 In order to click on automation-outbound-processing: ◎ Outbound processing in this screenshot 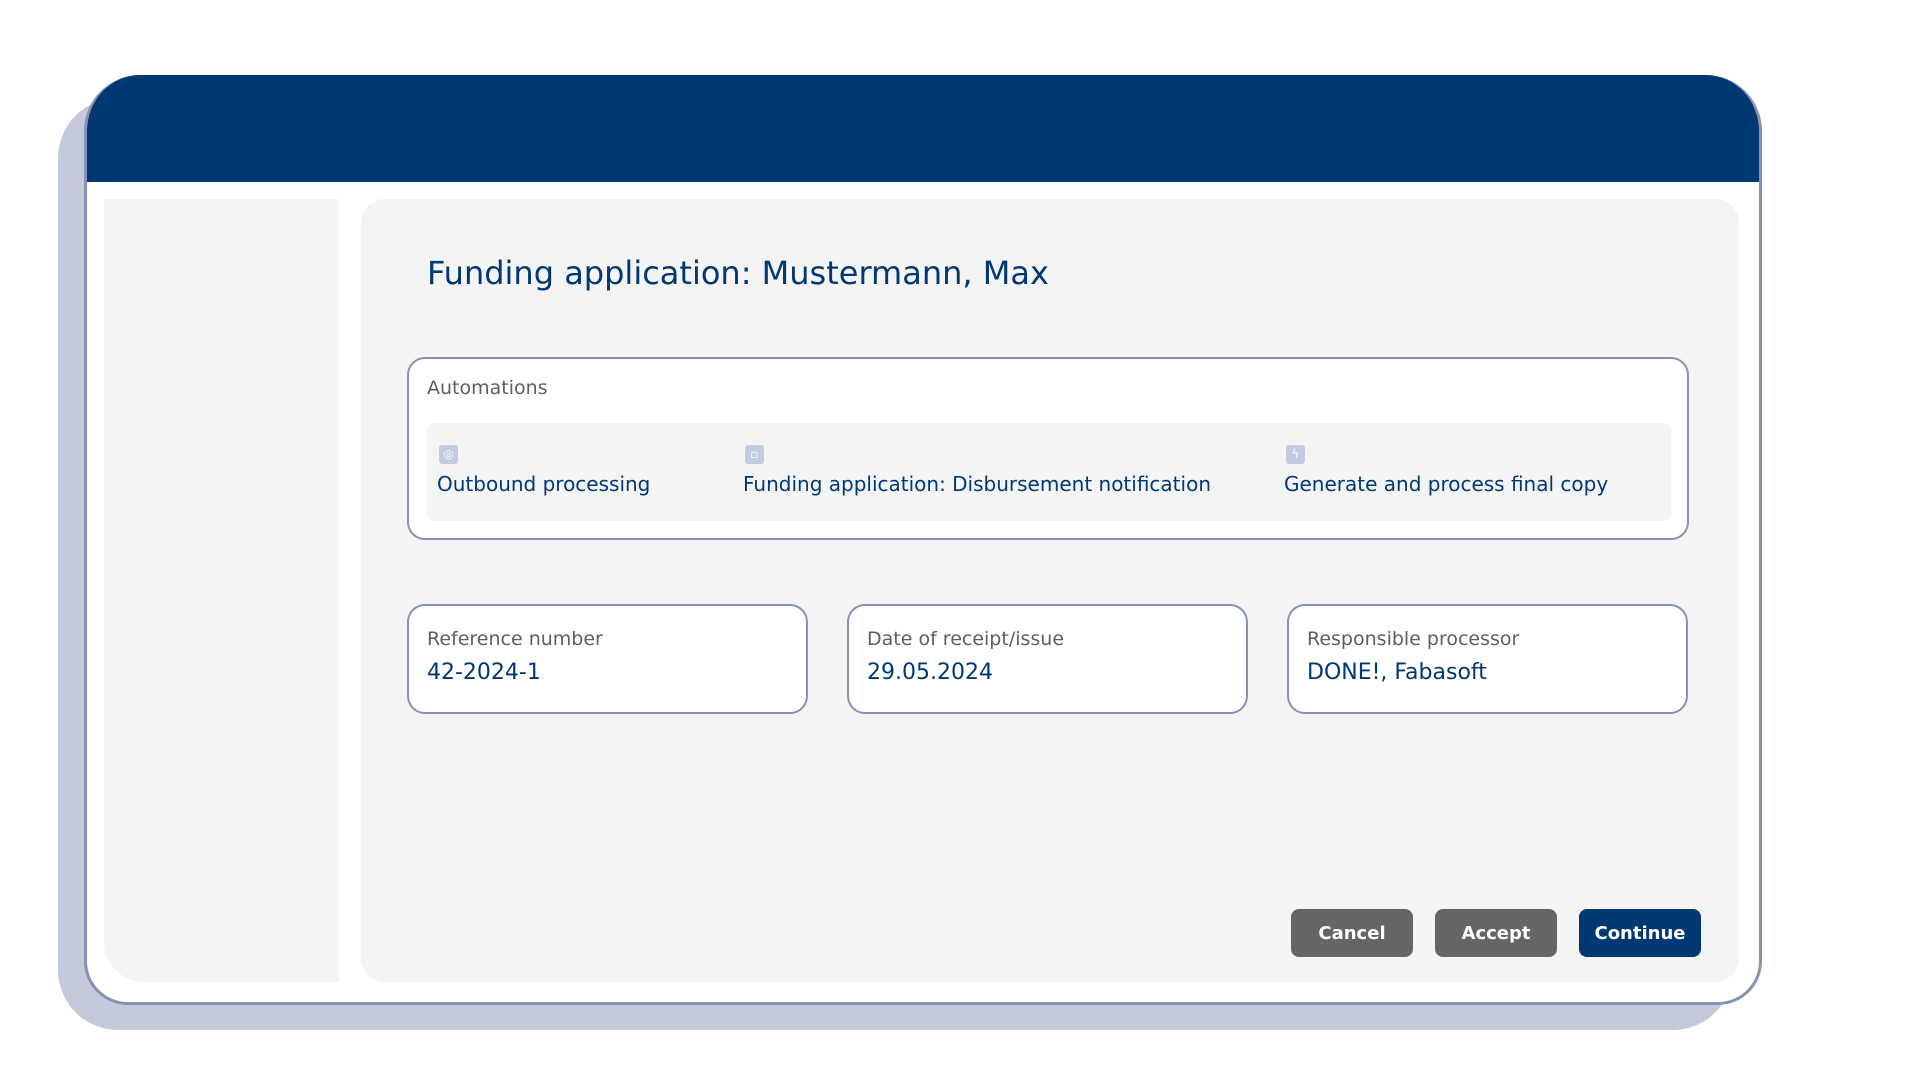, I will do `click(543, 470)`.